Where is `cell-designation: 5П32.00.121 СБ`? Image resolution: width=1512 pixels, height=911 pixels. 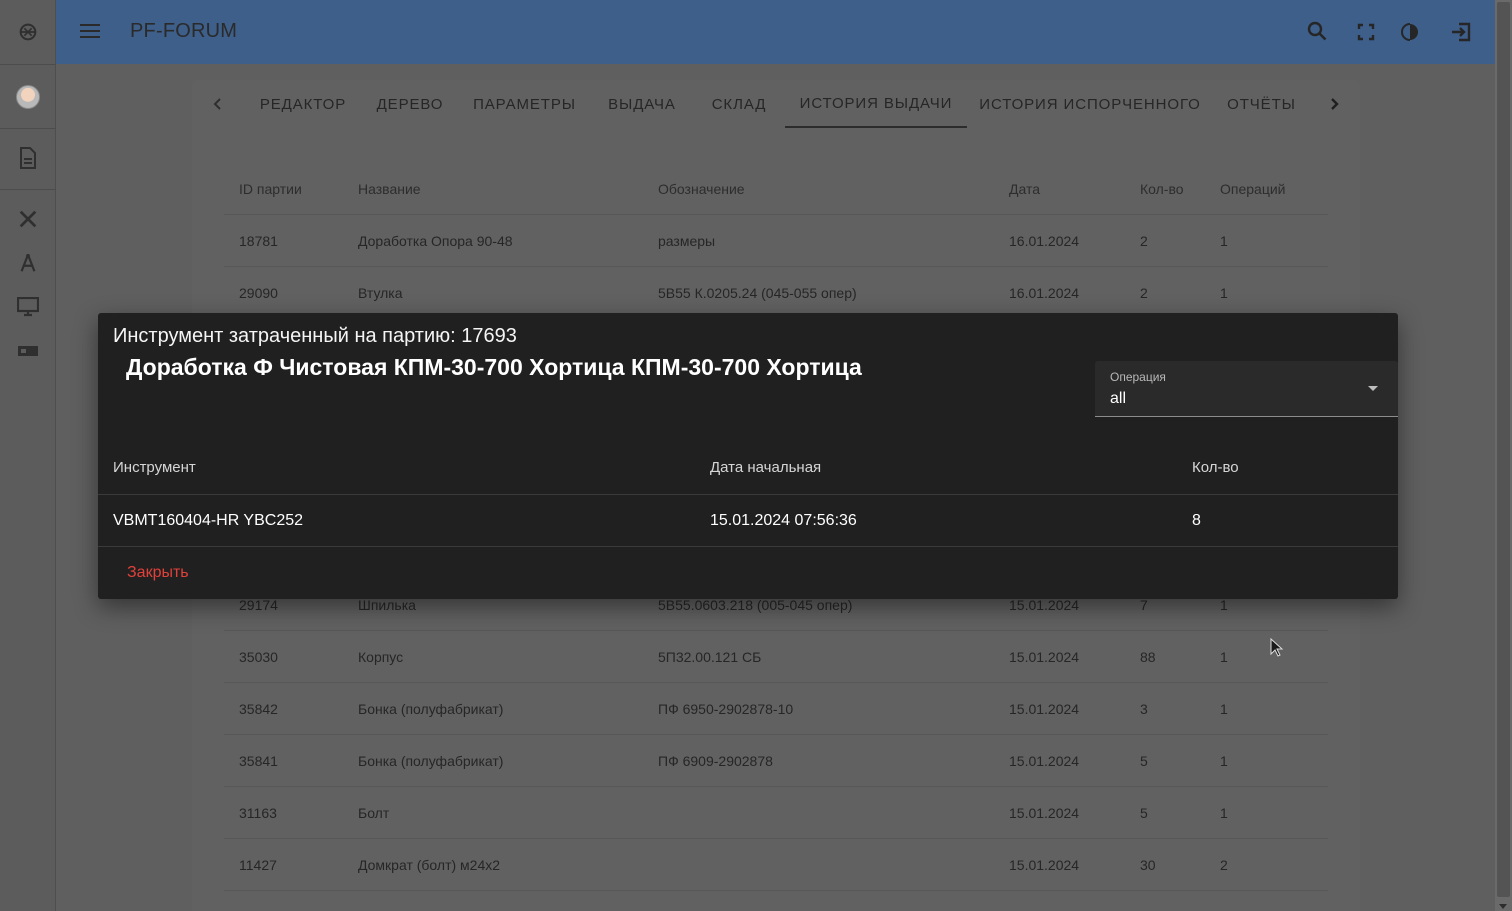 cell-designation: 5П32.00.121 СБ is located at coordinates (710, 656).